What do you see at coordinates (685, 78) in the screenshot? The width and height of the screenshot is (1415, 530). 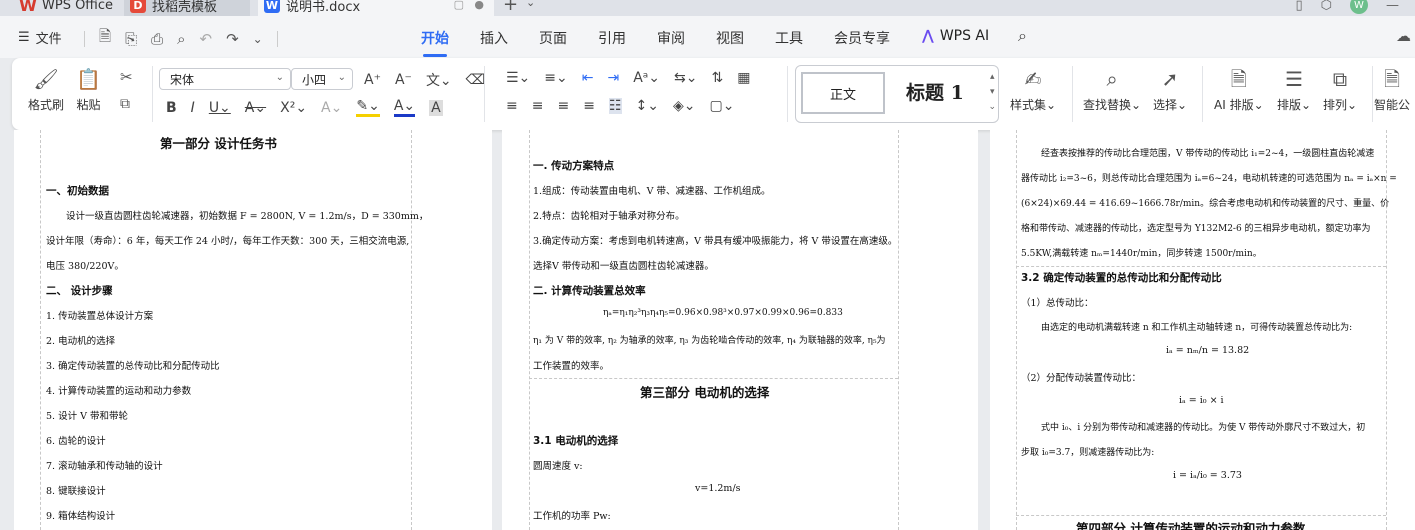 I see `line-break-icon: ⇆⌄` at bounding box center [685, 78].